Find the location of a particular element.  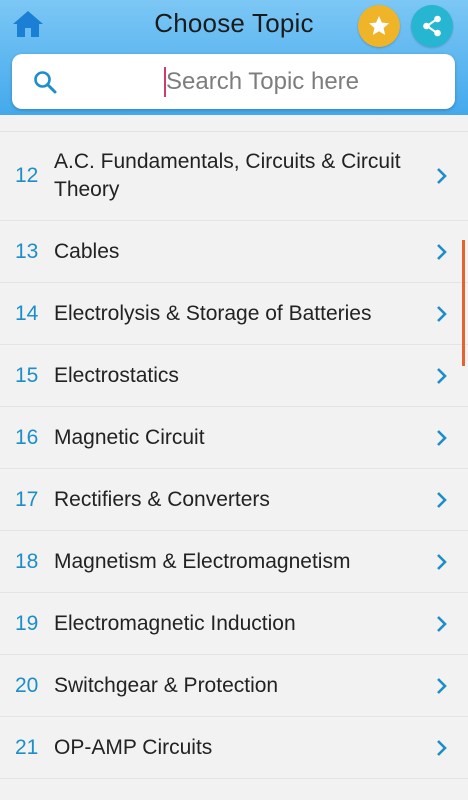

search-icon is located at coordinates (45, 82).